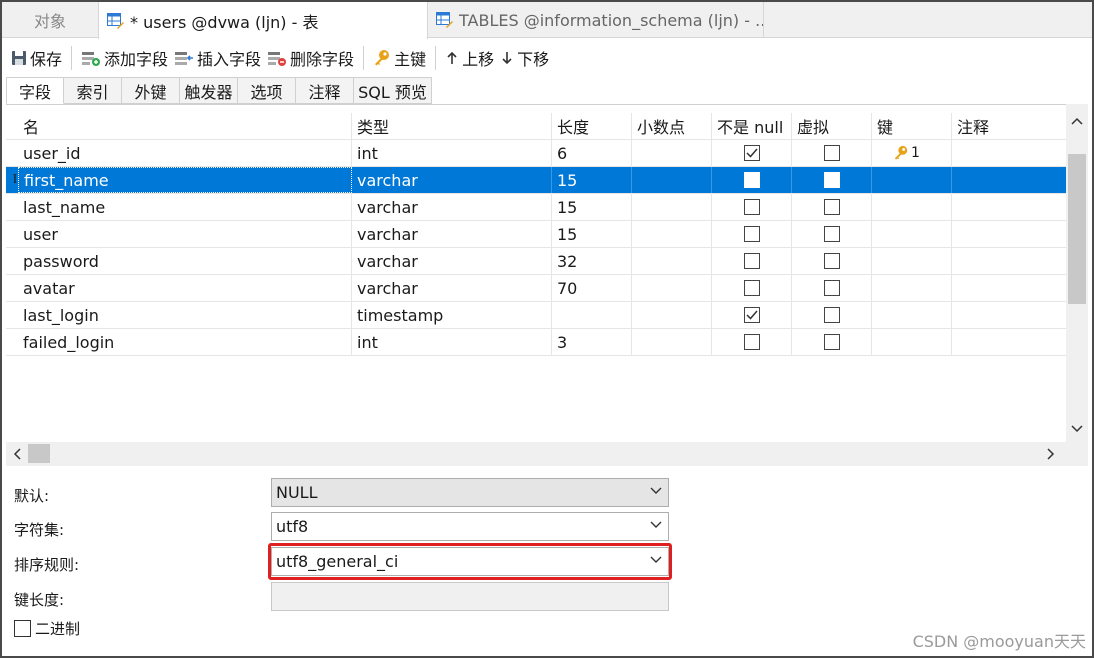 The width and height of the screenshot is (1094, 658). Describe the element at coordinates (912, 153) in the screenshot. I see `key-cell: 1` at that location.